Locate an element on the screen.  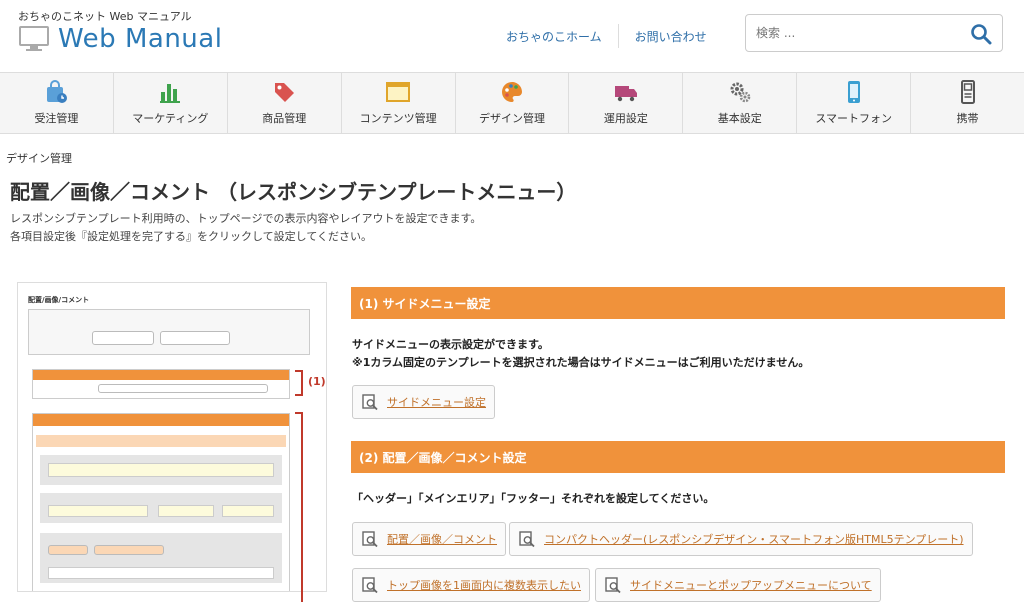
smartphone-icon is located at coordinates (853, 92).